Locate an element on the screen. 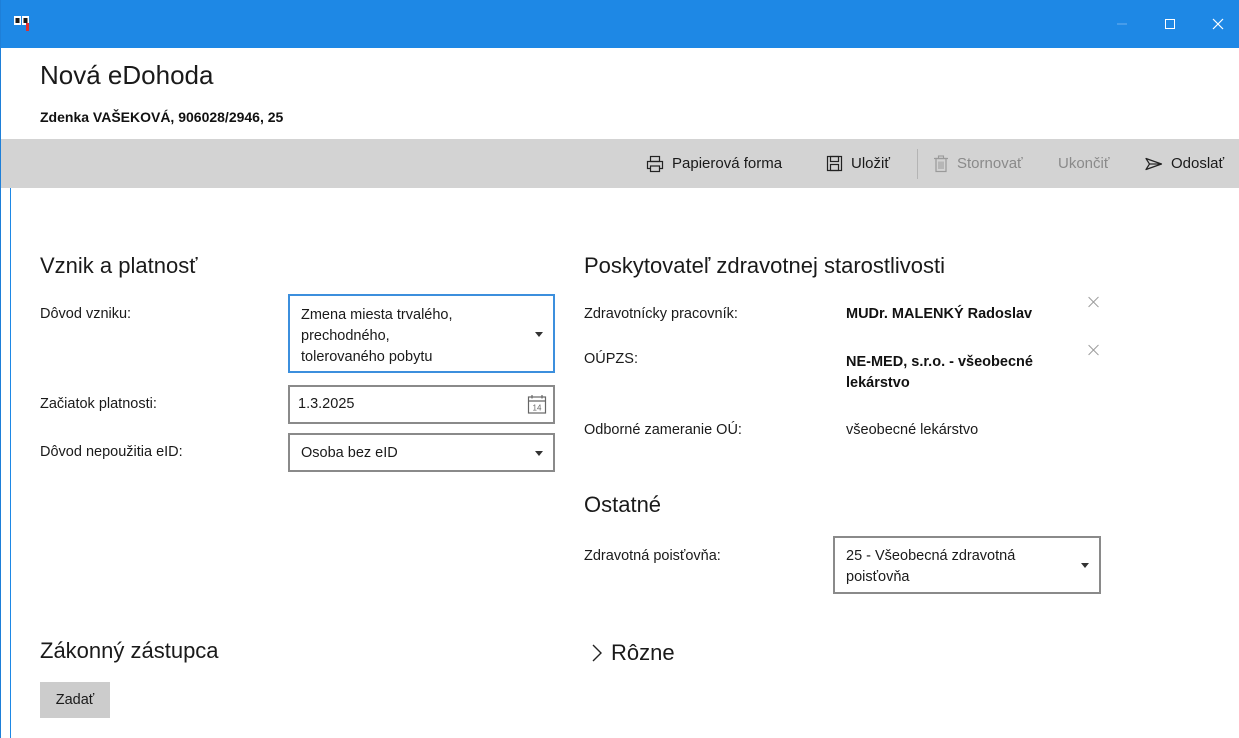 The image size is (1239, 738). finish-label: Ukončiť is located at coordinates (1084, 163).